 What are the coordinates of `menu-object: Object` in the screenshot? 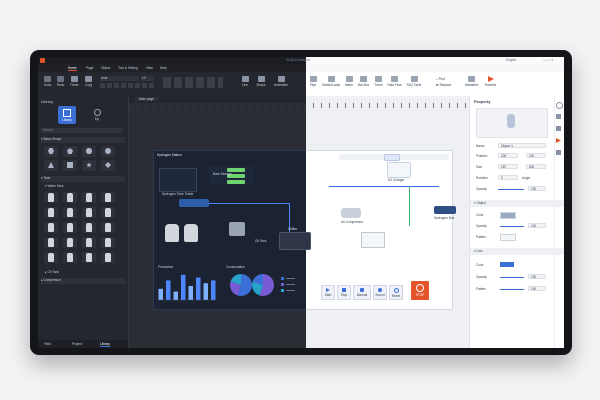 It's located at (105, 68).